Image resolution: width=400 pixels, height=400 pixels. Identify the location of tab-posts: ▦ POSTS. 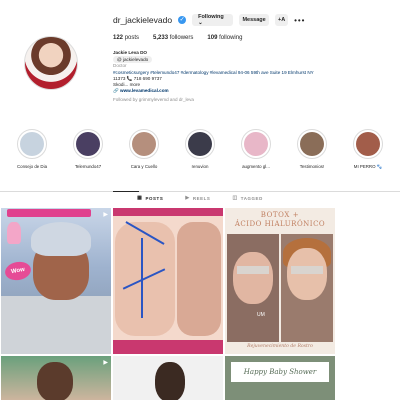
(150, 198).